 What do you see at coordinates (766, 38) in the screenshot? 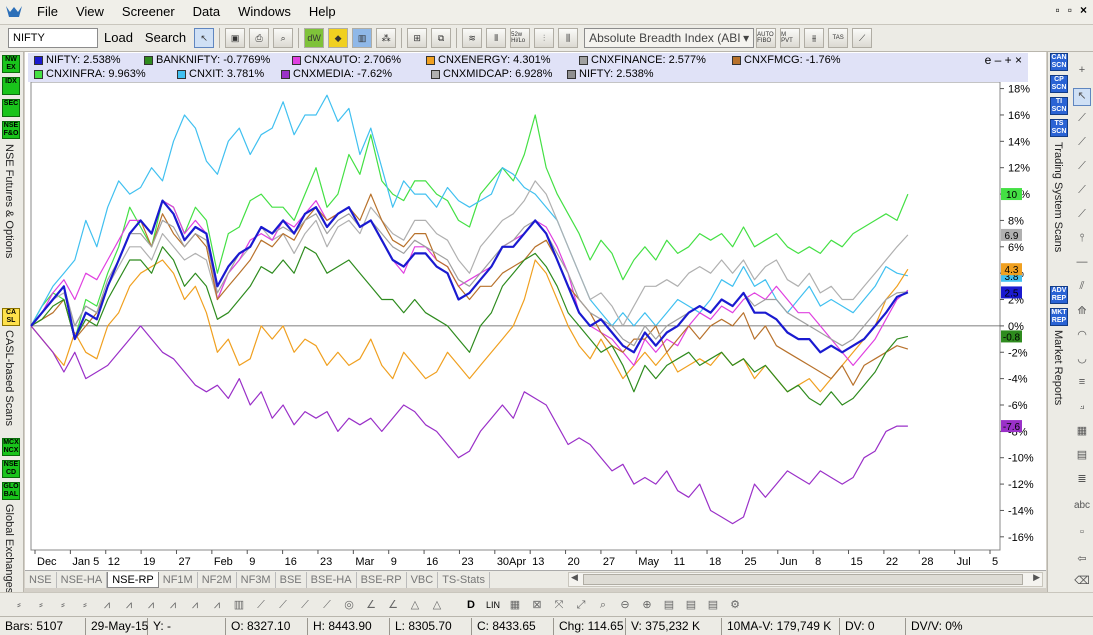
I see `auto-fibo-icon: AUTO FIBO` at bounding box center [766, 38].